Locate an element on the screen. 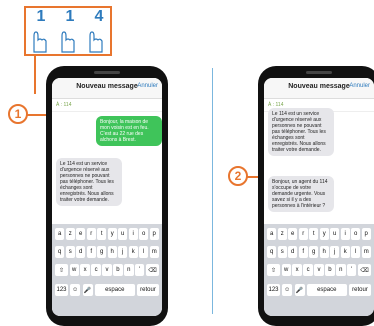 The width and height of the screenshot is (374, 326). message-header: Nouveau message Annuler is located at coordinates (319, 88).